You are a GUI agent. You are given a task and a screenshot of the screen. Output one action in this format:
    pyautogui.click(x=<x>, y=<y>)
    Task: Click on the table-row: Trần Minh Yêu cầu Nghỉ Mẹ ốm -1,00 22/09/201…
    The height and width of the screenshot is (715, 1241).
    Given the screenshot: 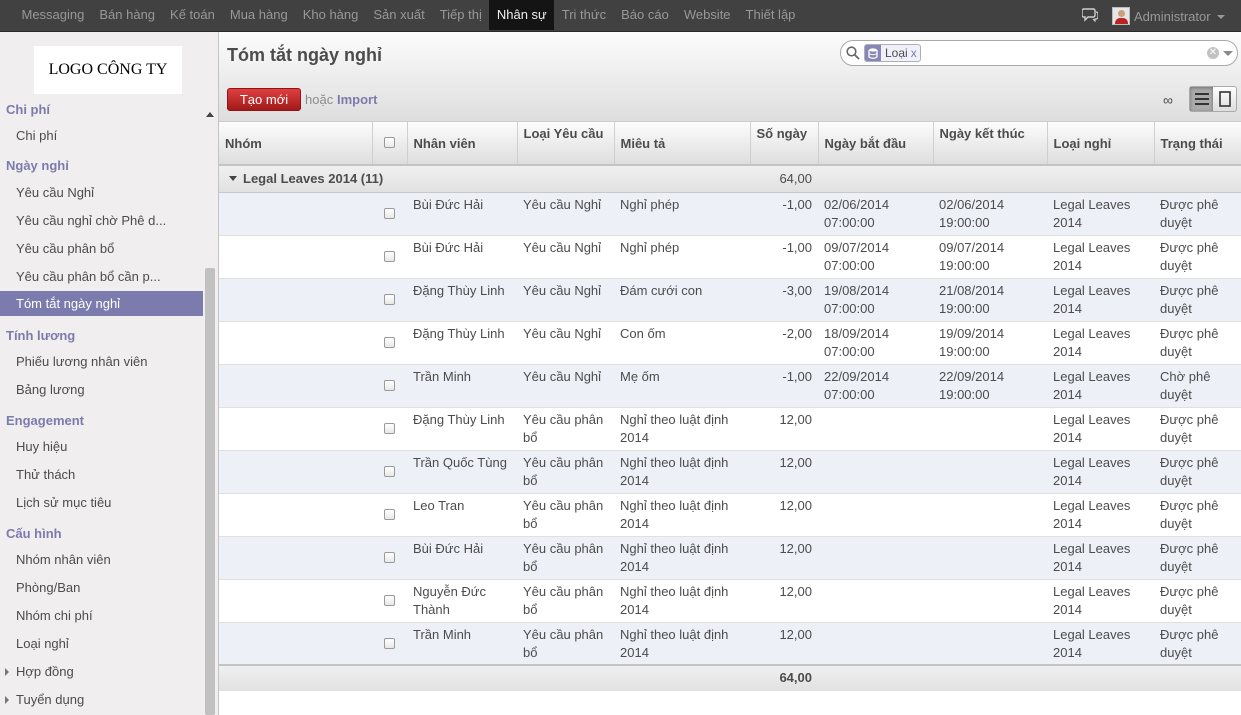 What is the action you would take?
    pyautogui.click(x=730, y=386)
    